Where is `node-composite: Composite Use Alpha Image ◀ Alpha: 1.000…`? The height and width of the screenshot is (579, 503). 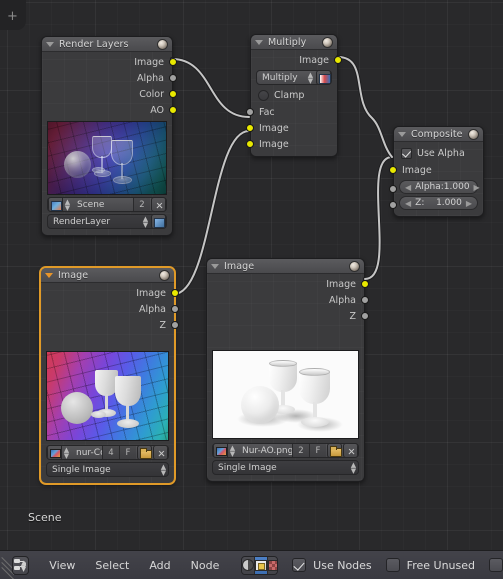
node-composite: Composite Use Alpha Image ◀ Alpha: 1.000… is located at coordinates (436, 171).